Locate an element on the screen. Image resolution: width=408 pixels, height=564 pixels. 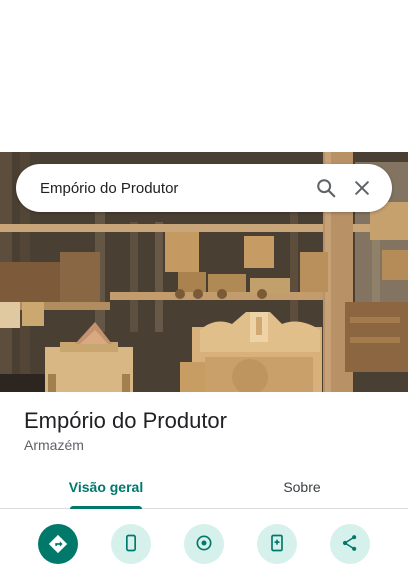
phone-icon is located at coordinates (131, 543).